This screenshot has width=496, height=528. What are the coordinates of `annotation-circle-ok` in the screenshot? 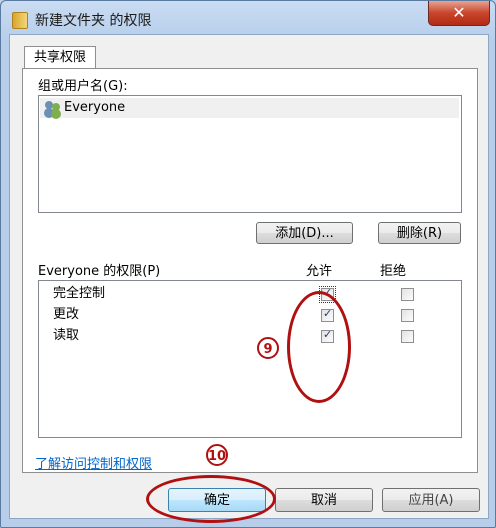 It's located at (211, 499).